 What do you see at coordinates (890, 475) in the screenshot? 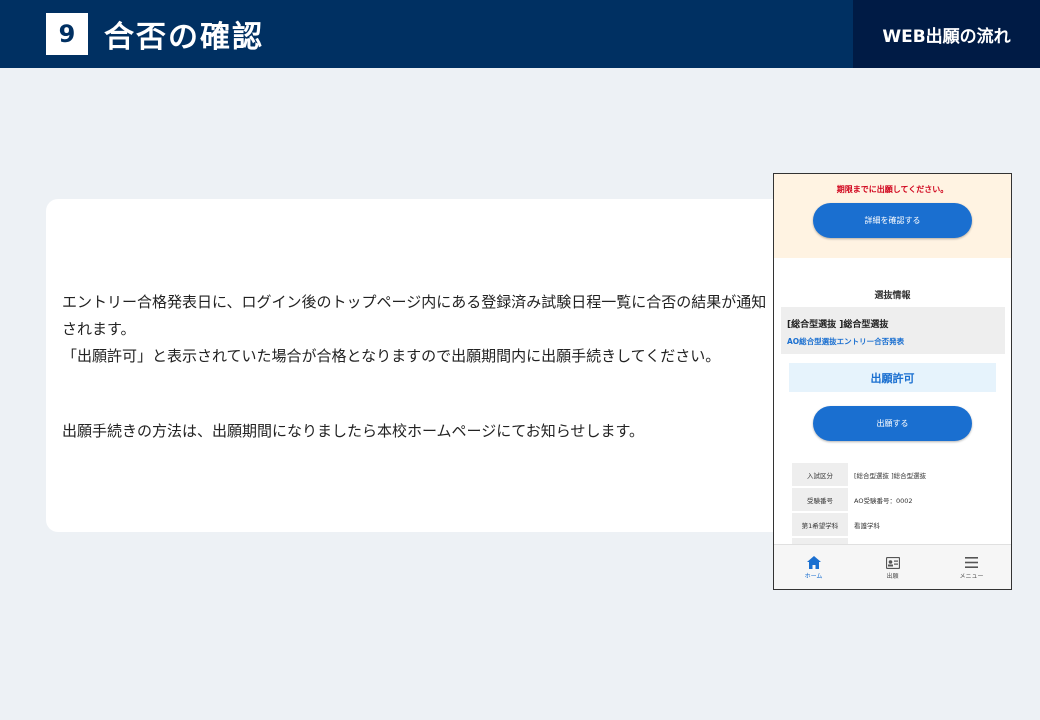
I see `info-value: [総合型選抜 ]総合型選抜` at bounding box center [890, 475].